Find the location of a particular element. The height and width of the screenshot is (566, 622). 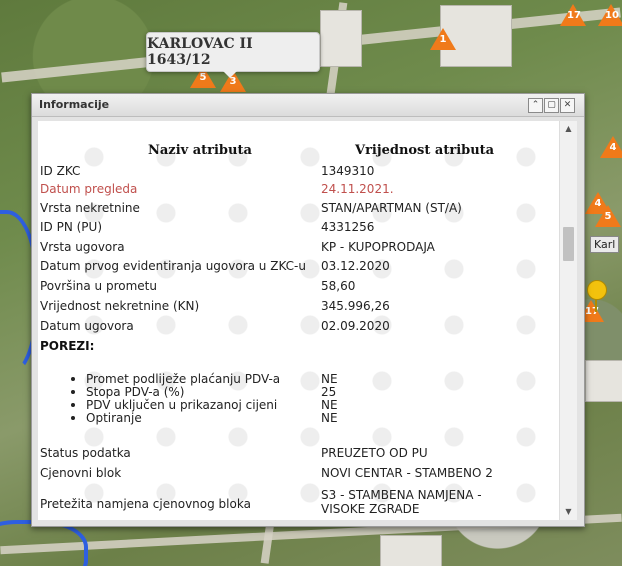

restore-button: ▢ is located at coordinates (551, 105).